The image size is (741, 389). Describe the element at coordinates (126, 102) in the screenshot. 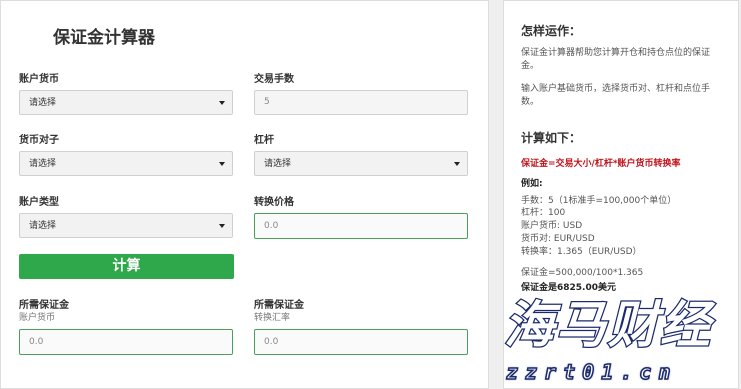

I see `account-currency-select: 请选择` at that location.